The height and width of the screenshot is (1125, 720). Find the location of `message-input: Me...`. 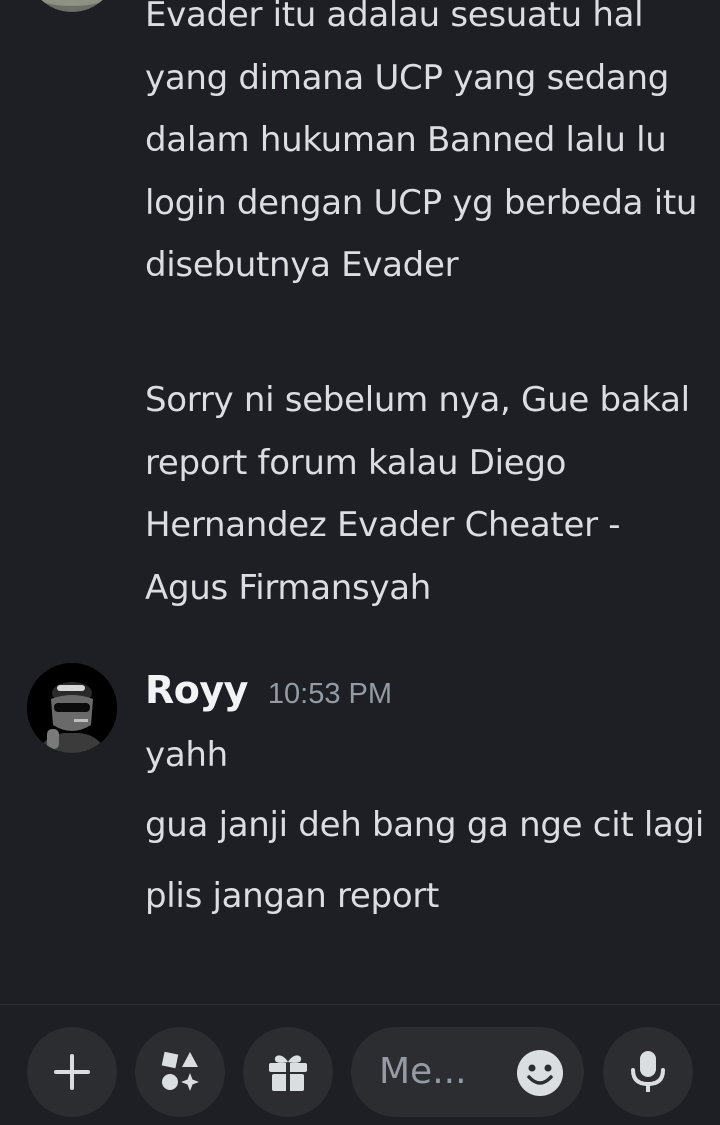

message-input: Me... is located at coordinates (467, 1072).